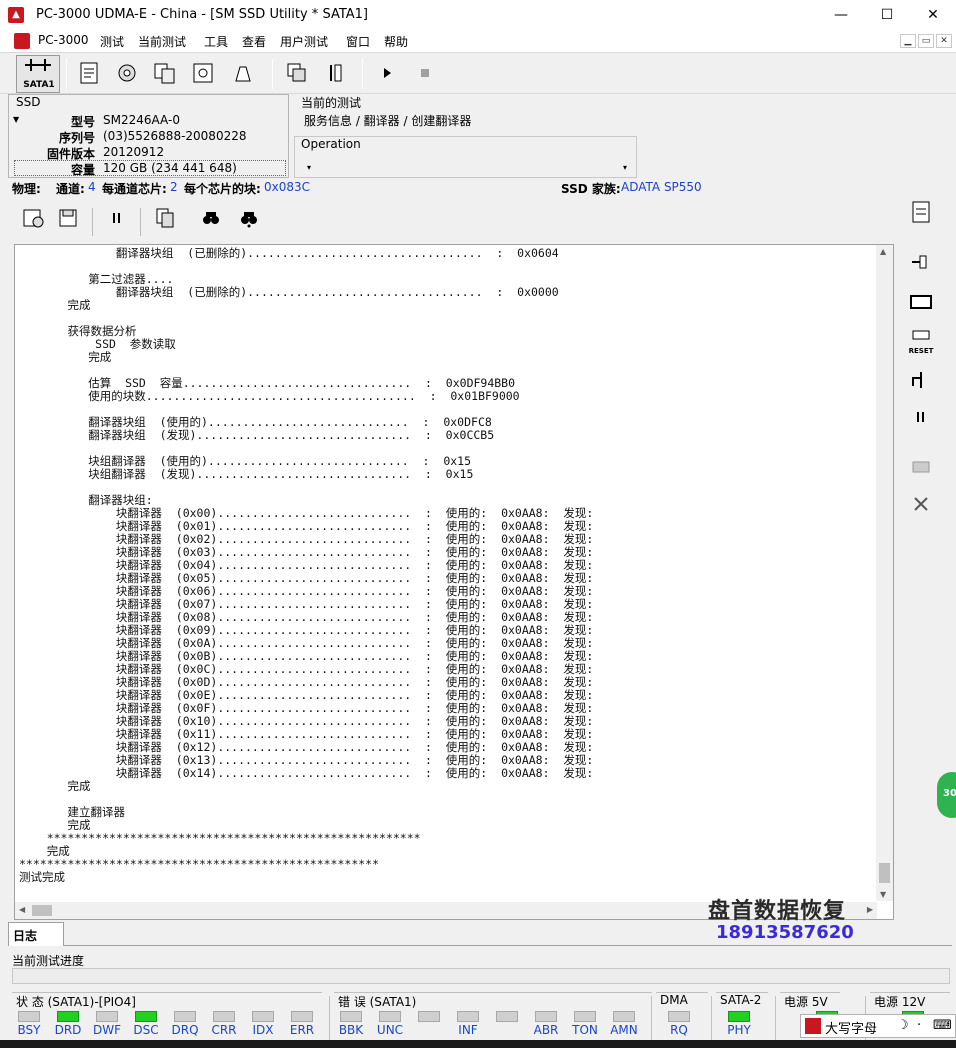  What do you see at coordinates (22, 909) in the screenshot?
I see `scroll-left-icon: ◀` at bounding box center [22, 909].